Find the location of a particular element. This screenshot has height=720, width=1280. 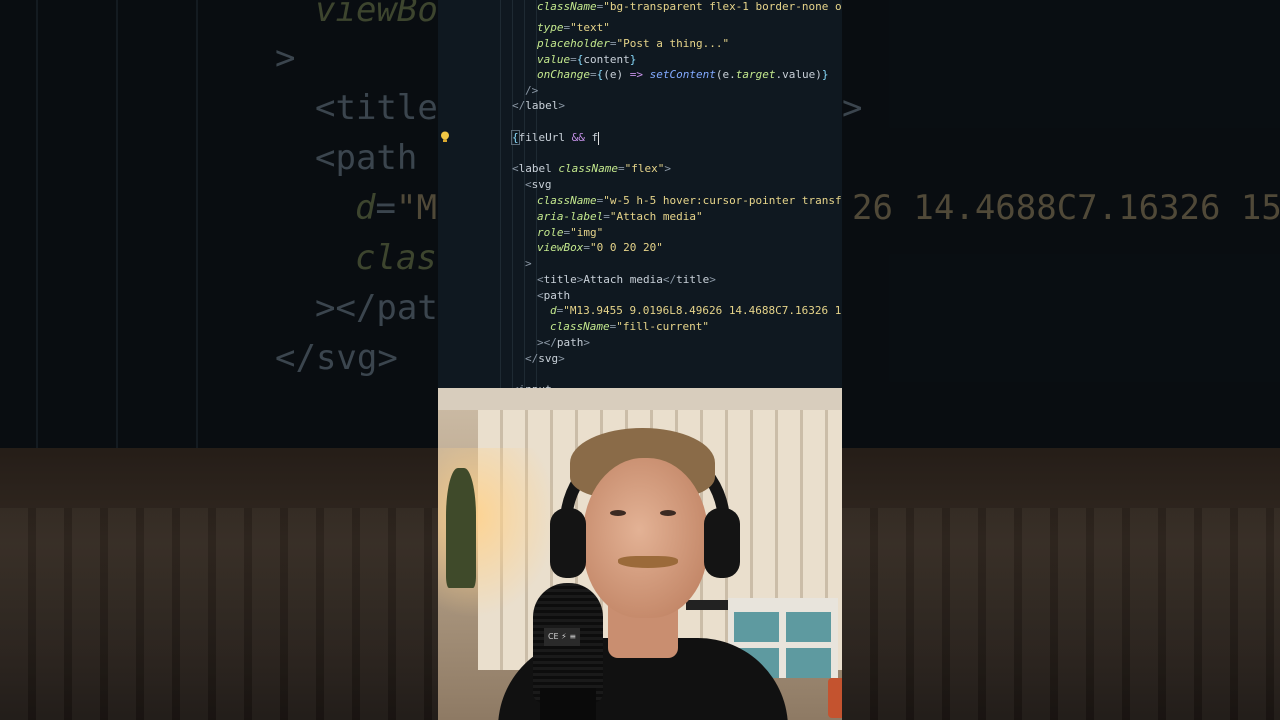

code-token: => is located at coordinates (636, 74).